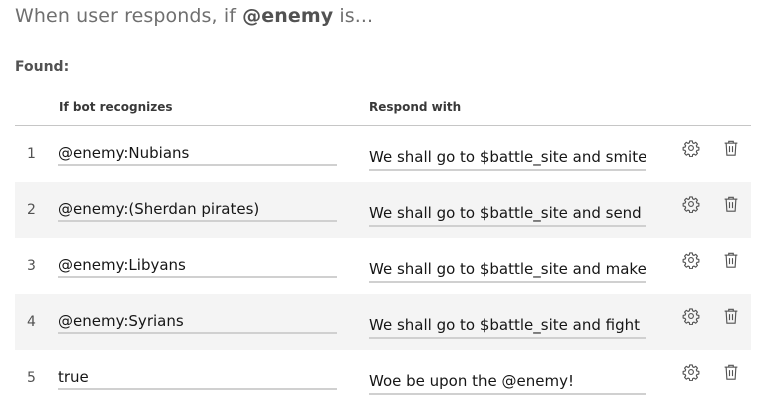  Describe the element at coordinates (31, 322) in the screenshot. I see `row-number: 4` at that location.